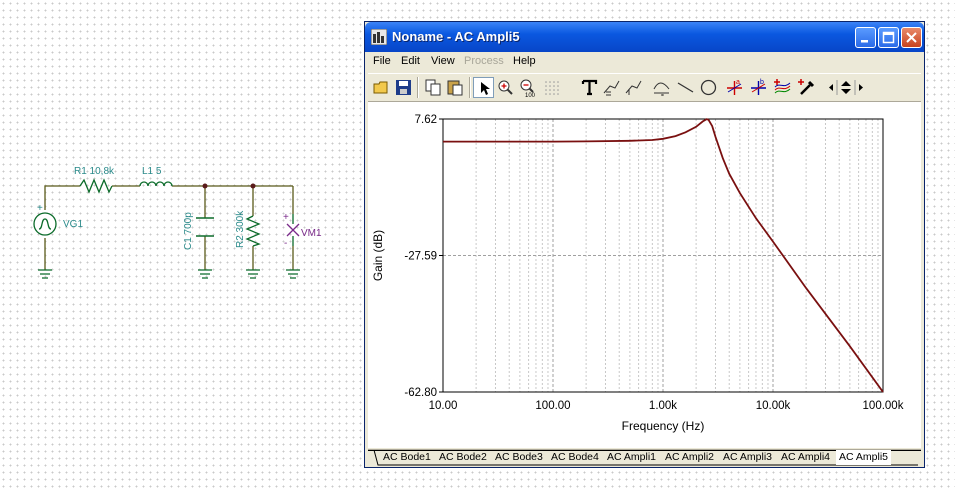 This screenshot has width=955, height=492. Describe the element at coordinates (407, 457) in the screenshot. I see `tab-ac-bode1: AC Bode1` at that location.